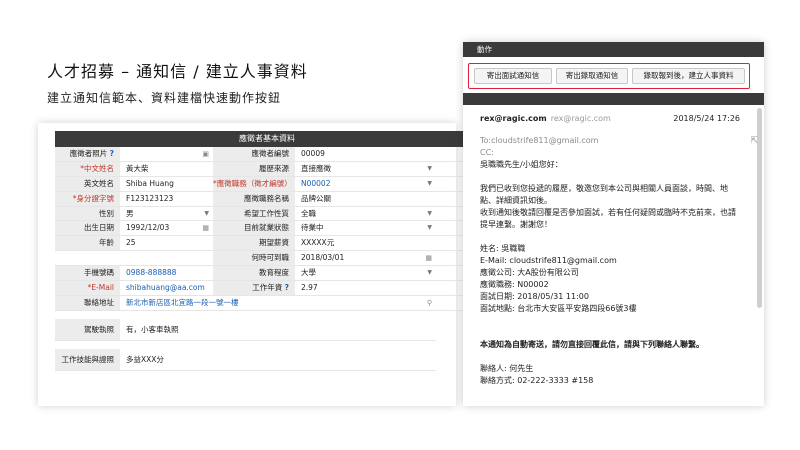 Image resolution: width=800 pixels, height=450 pixels. What do you see at coordinates (429, 303) in the screenshot?
I see `map-pin-icon: ⚲` at bounding box center [429, 303].